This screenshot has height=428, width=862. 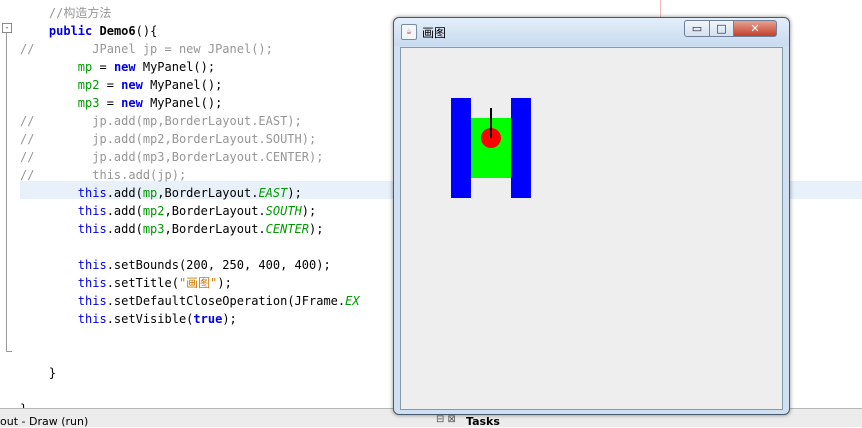 I want to click on code-line: public Demo6(){, so click(x=88, y=31).